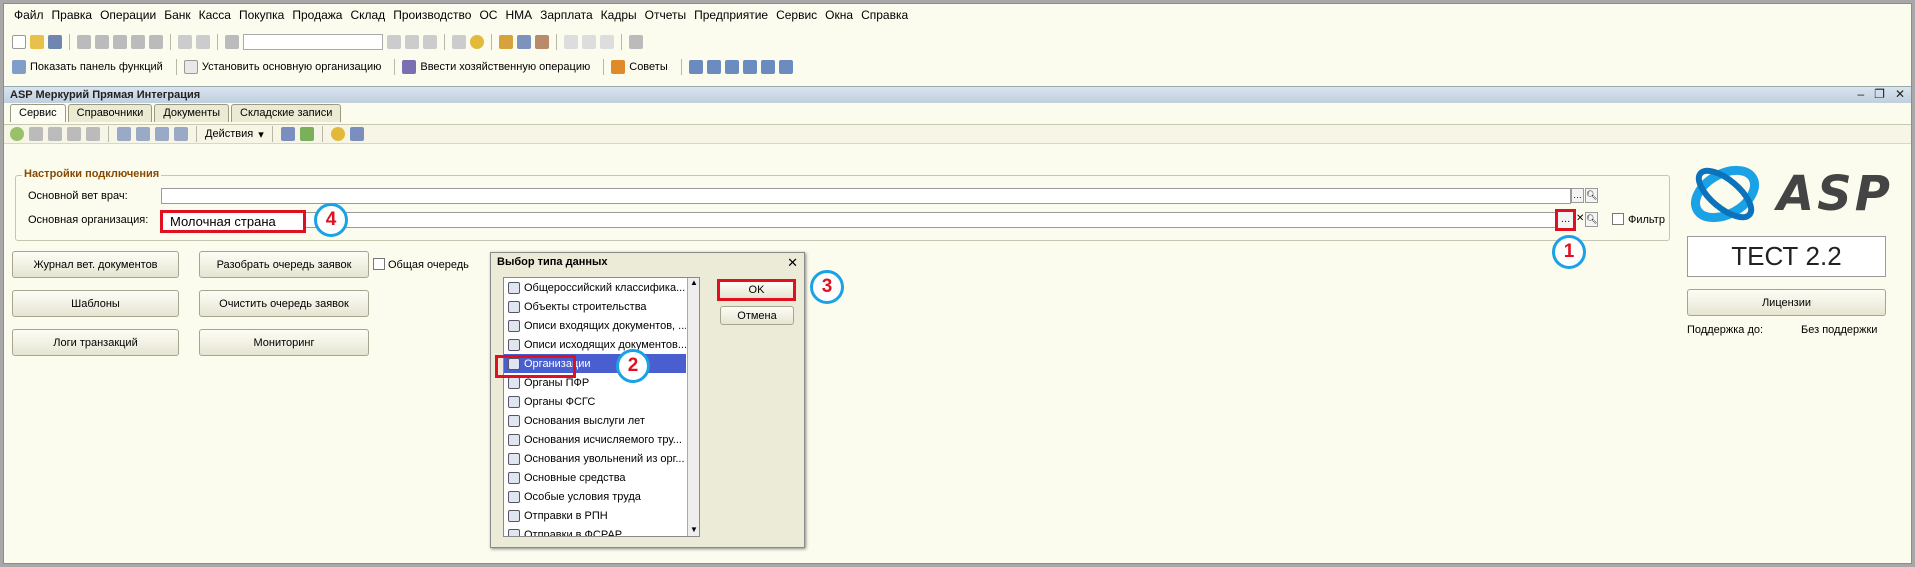  What do you see at coordinates (648, 67) in the screenshot?
I see `tips-button: Советы` at bounding box center [648, 67].